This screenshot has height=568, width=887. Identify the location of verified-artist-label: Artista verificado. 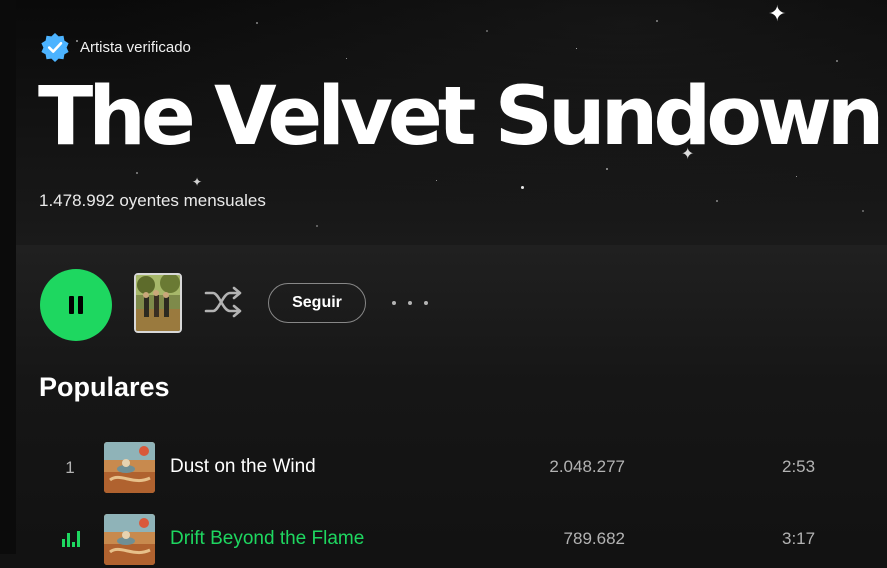
(115, 47).